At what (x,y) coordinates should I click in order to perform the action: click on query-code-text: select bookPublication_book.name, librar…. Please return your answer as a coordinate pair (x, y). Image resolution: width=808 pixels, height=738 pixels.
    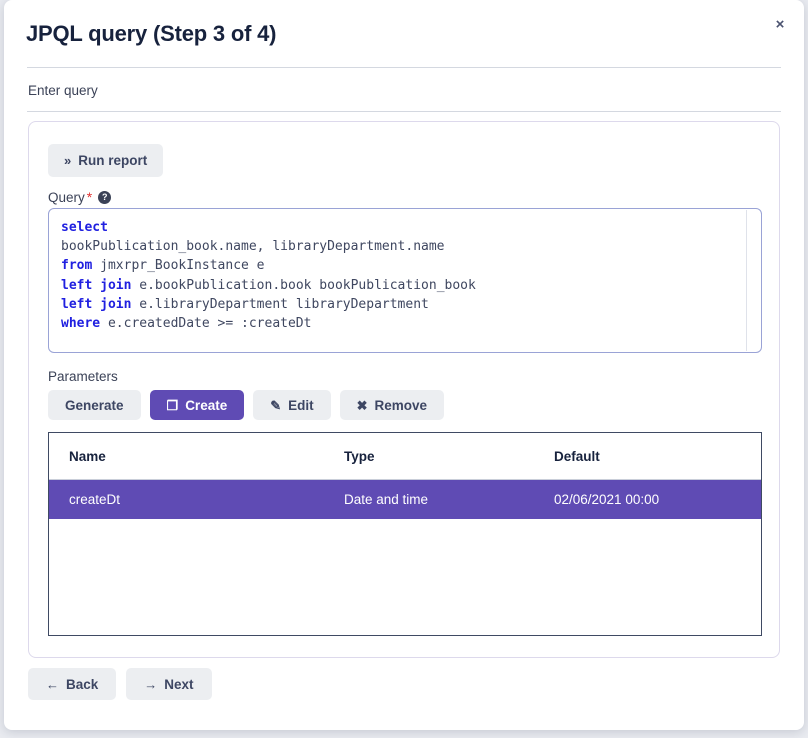
    Looking at the image, I should click on (268, 276).